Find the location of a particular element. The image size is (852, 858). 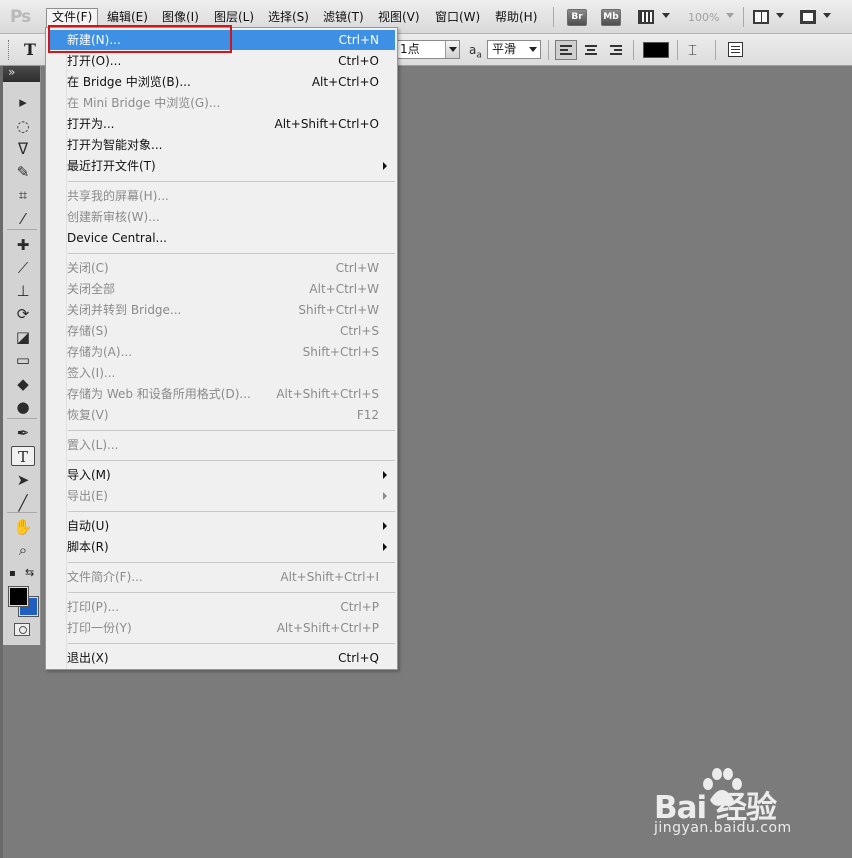

quick-select-tool-icon: ✎ is located at coordinates (23, 172).